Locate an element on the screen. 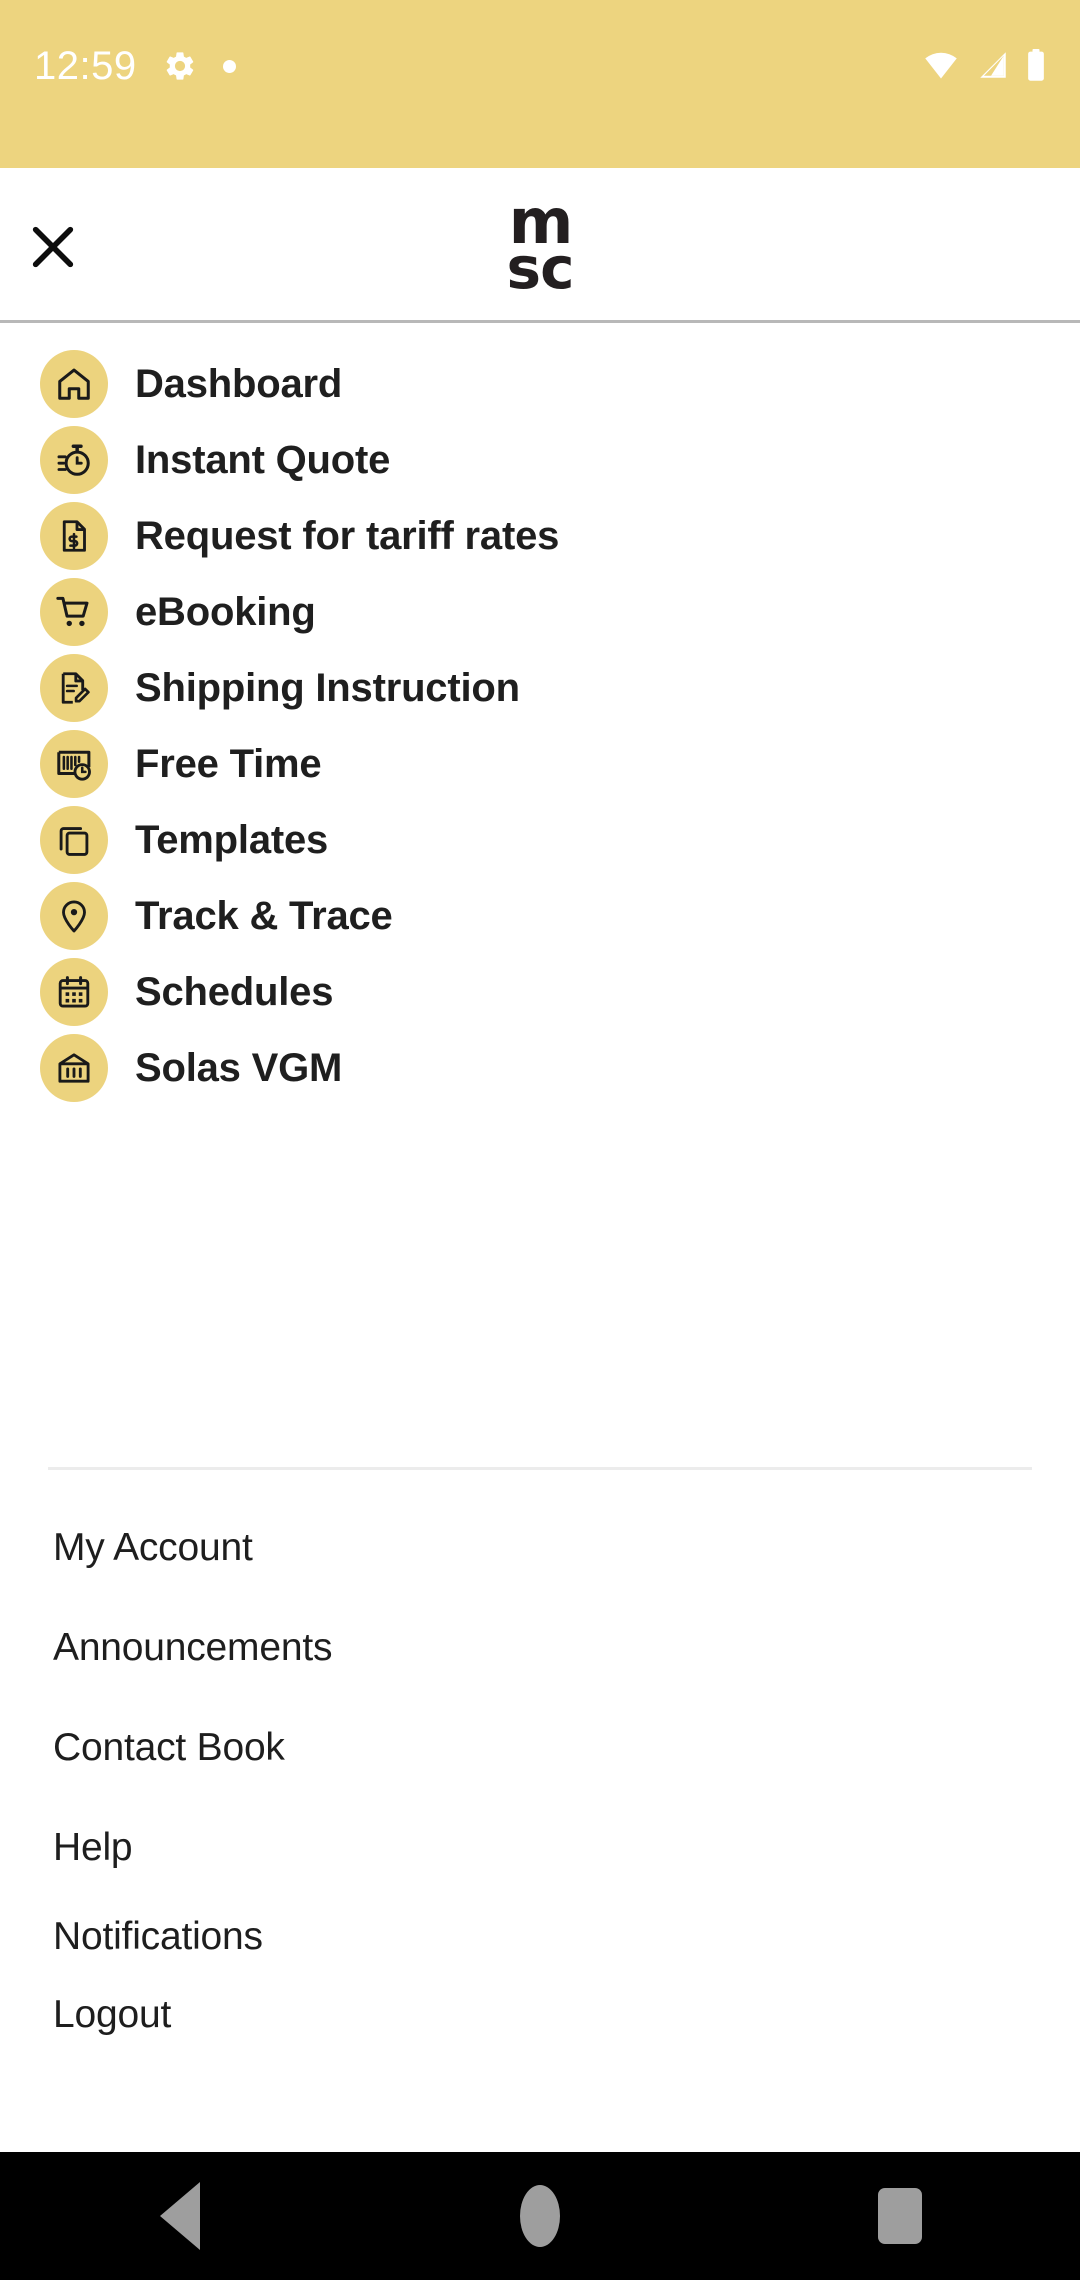  close-icon is located at coordinates (53, 247).